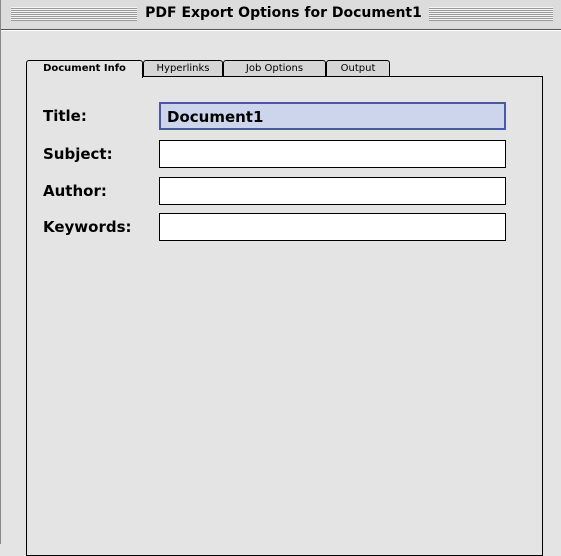  Describe the element at coordinates (332, 116) in the screenshot. I see `title-field: Document1` at that location.